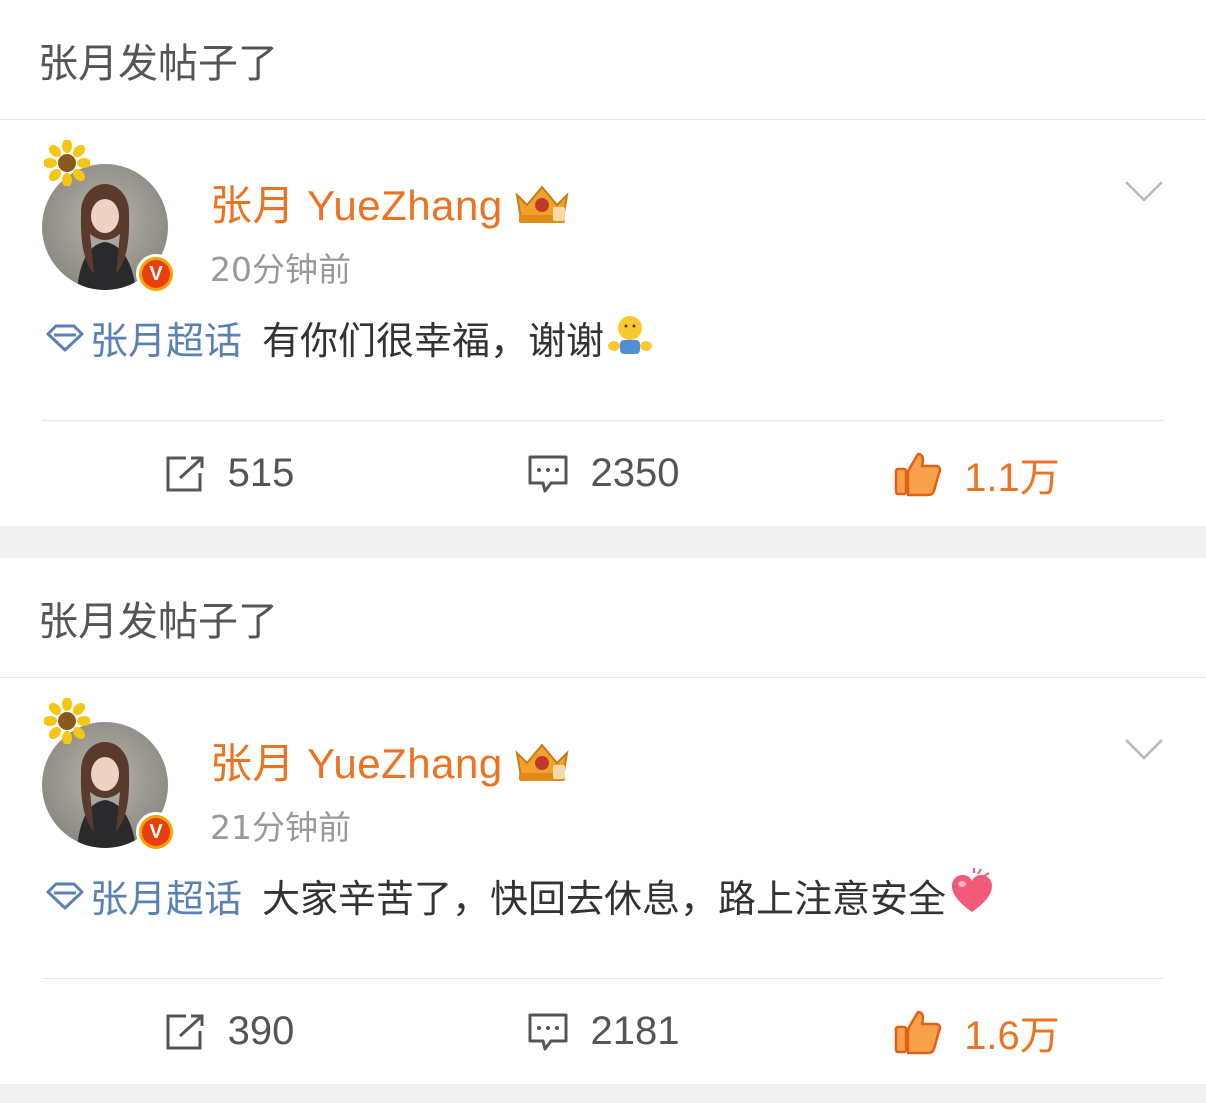  I want to click on post-content: 张月超话 大家辛苦了，快回去休息，路上注意安全, so click(603, 917).